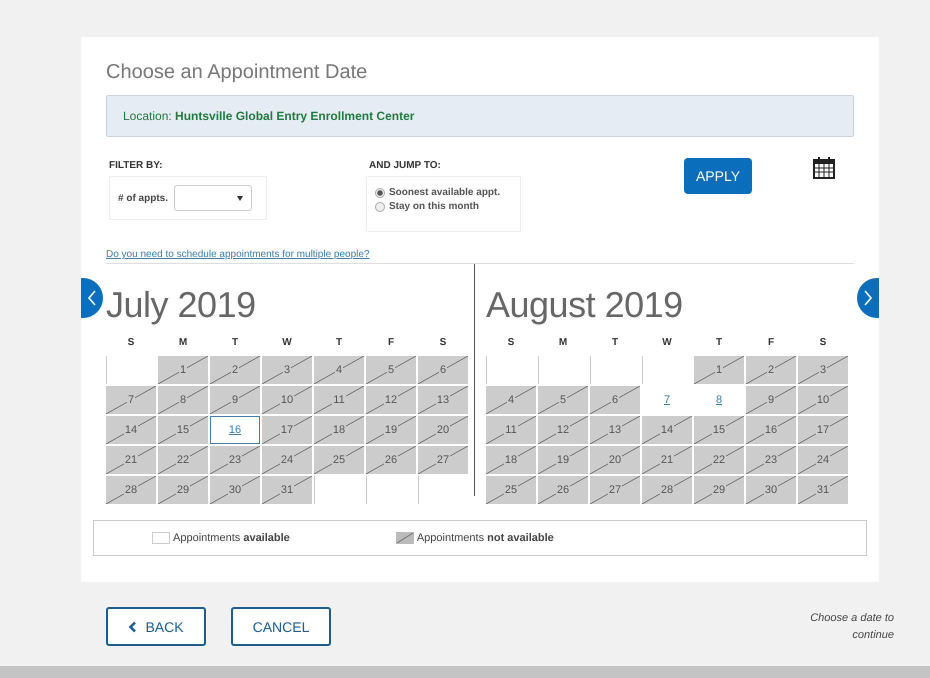 This screenshot has height=678, width=930. Describe the element at coordinates (161, 538) in the screenshot. I see `available-swatch` at that location.